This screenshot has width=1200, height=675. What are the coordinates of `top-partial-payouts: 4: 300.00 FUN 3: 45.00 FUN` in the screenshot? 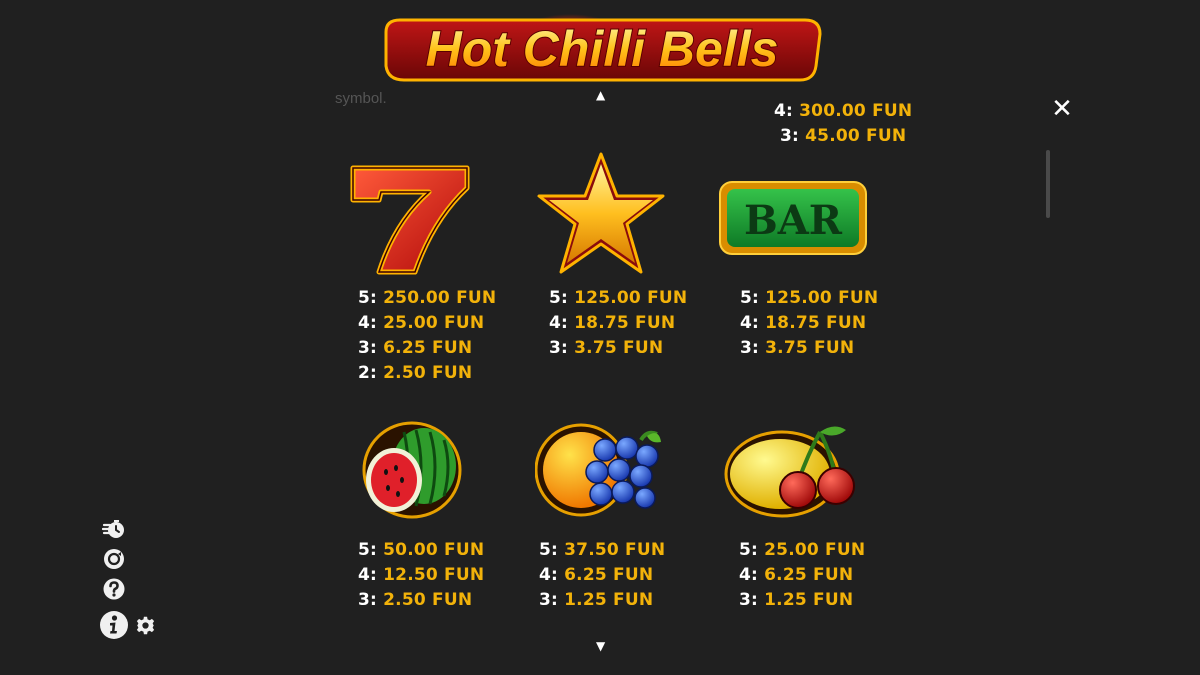 It's located at (843, 124).